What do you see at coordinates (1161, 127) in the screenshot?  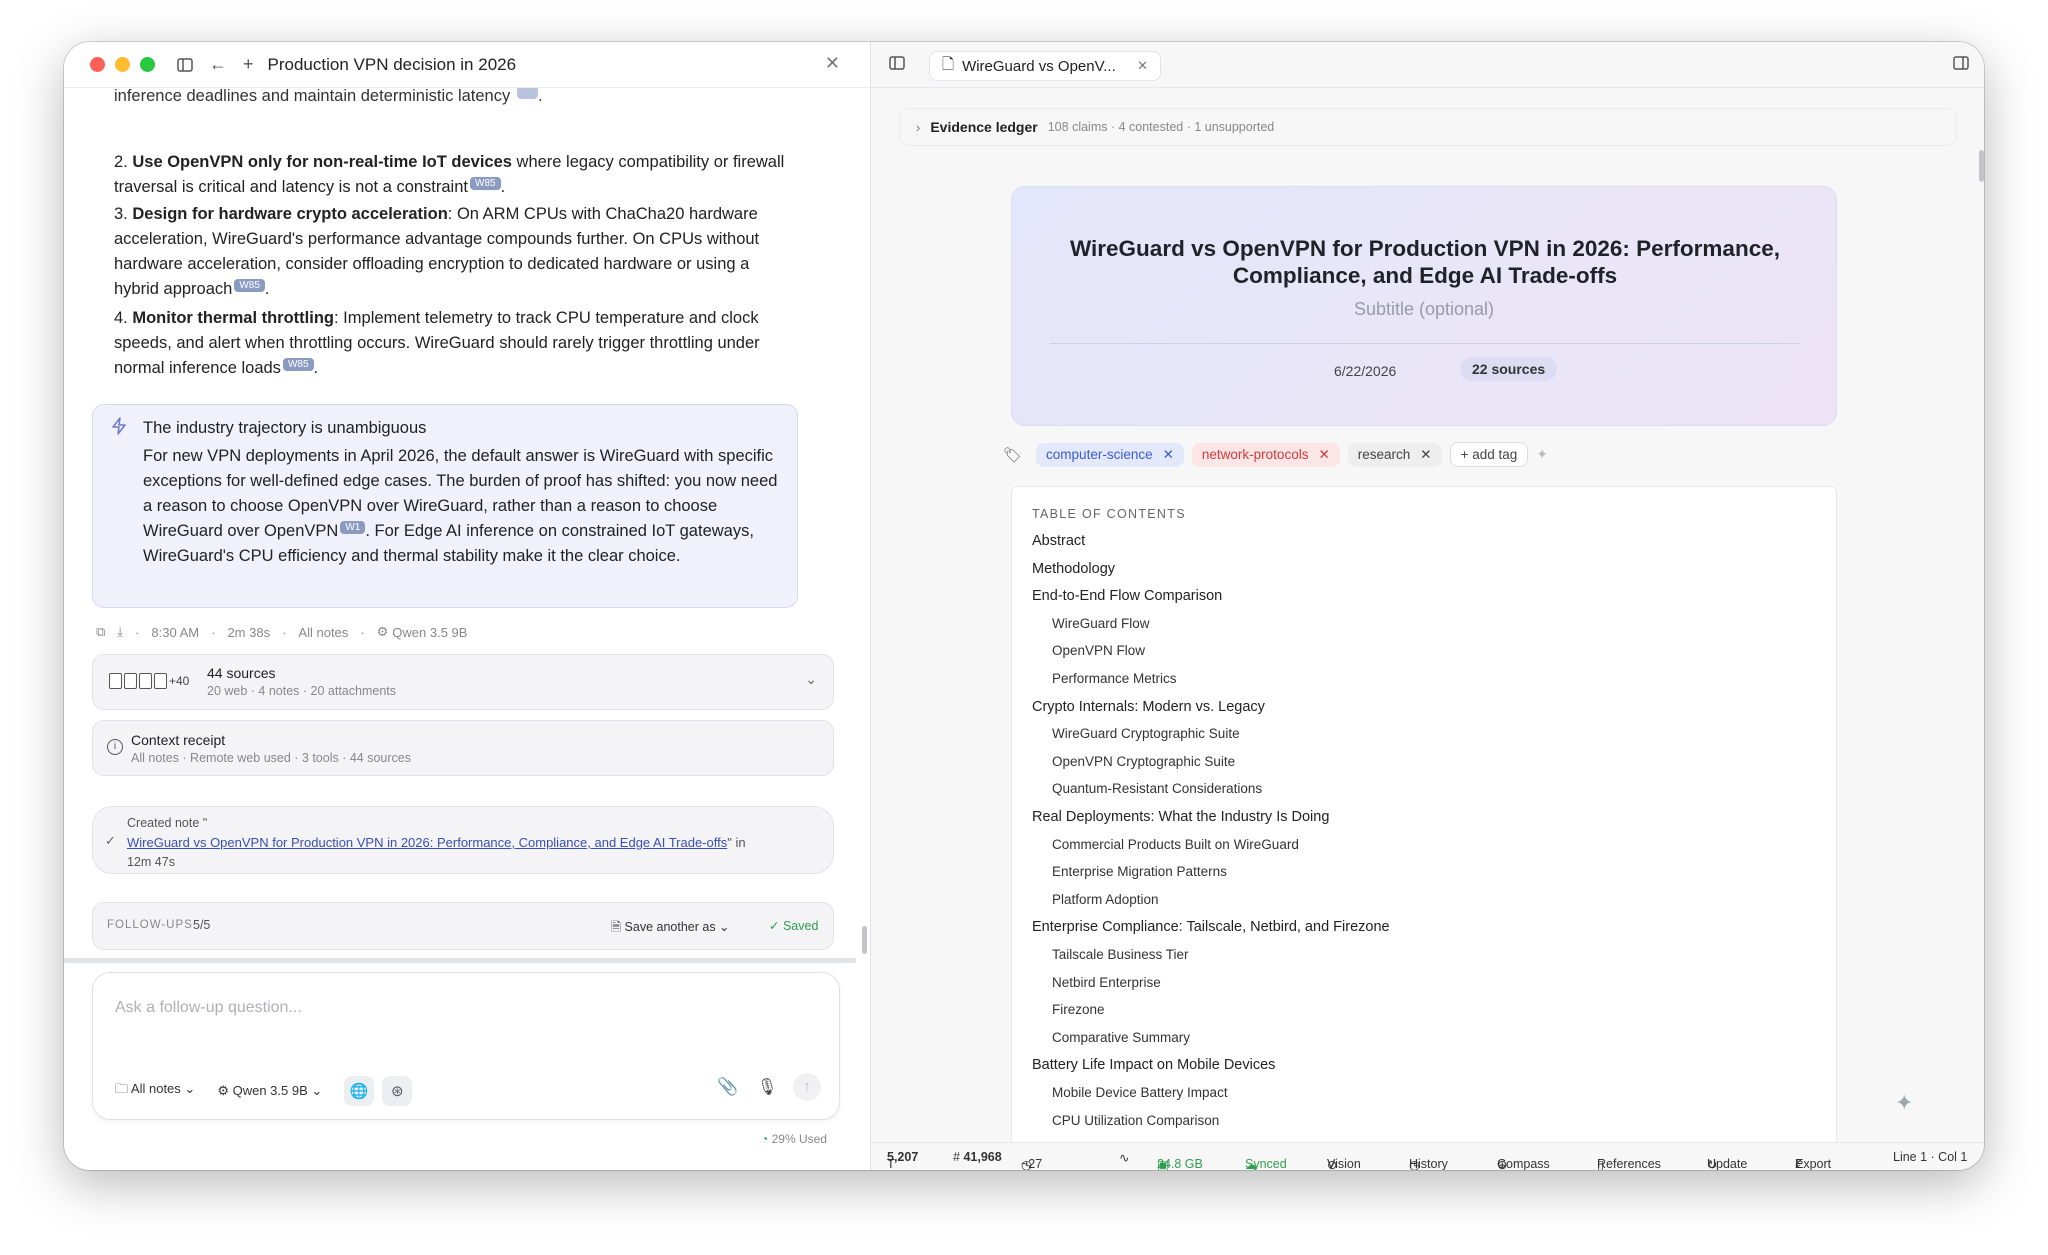 I see `ledger-detail: 108 claims · 4 contested · 1 unsupported` at bounding box center [1161, 127].